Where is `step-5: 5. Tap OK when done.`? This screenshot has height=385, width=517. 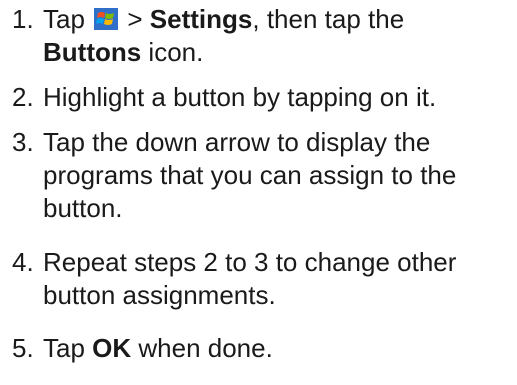 step-5: 5. Tap OK when done. is located at coordinates (263, 348).